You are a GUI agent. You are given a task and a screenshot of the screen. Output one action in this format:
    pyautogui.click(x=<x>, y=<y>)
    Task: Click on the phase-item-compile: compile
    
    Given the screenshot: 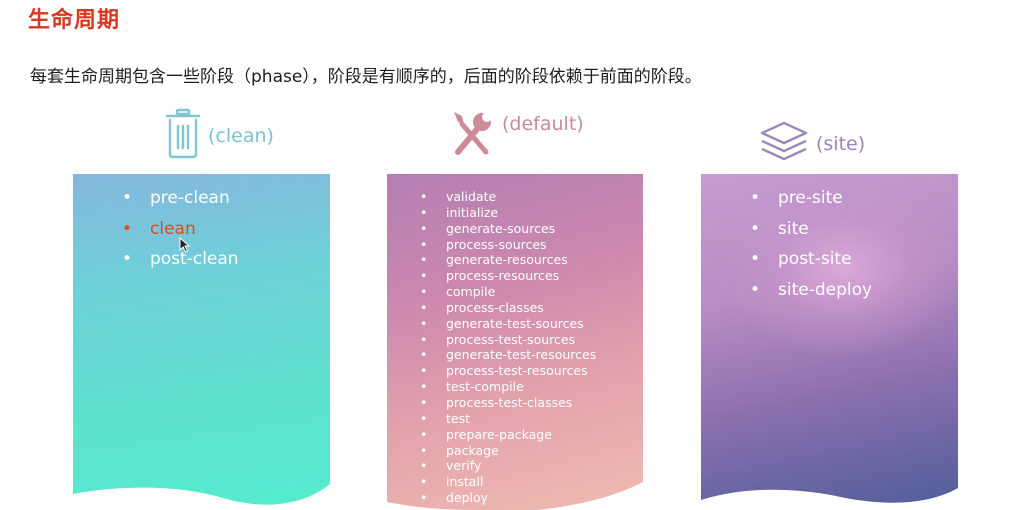 What is the action you would take?
    pyautogui.click(x=508, y=292)
    